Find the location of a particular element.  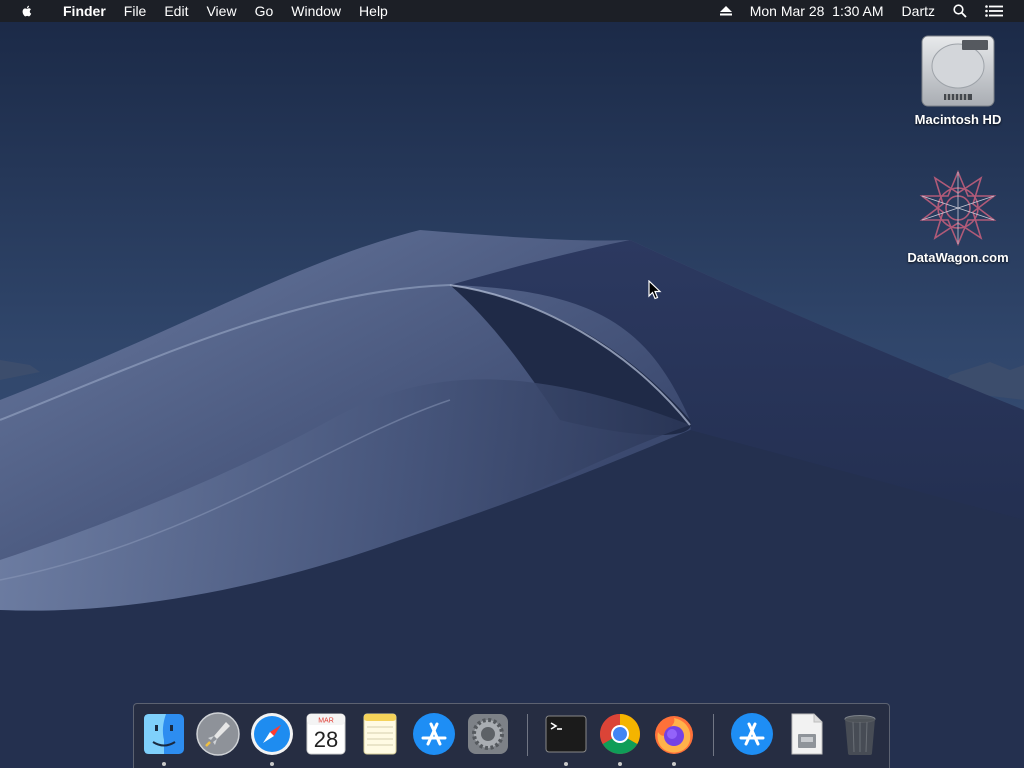

hard-drive-icon is located at coordinates (958, 70).